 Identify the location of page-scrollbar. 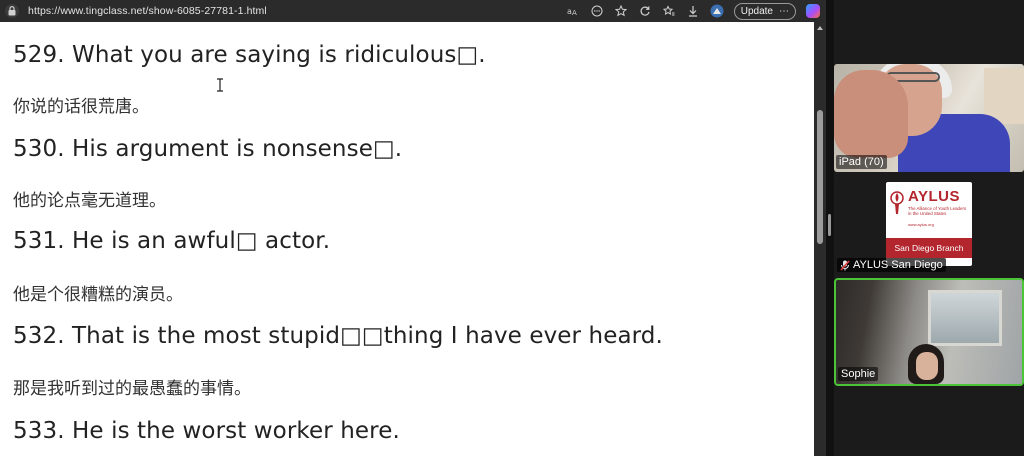
(820, 239).